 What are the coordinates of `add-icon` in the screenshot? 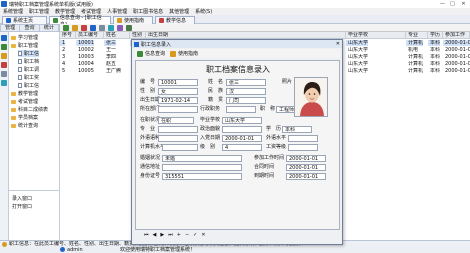 It's located at (66, 27).